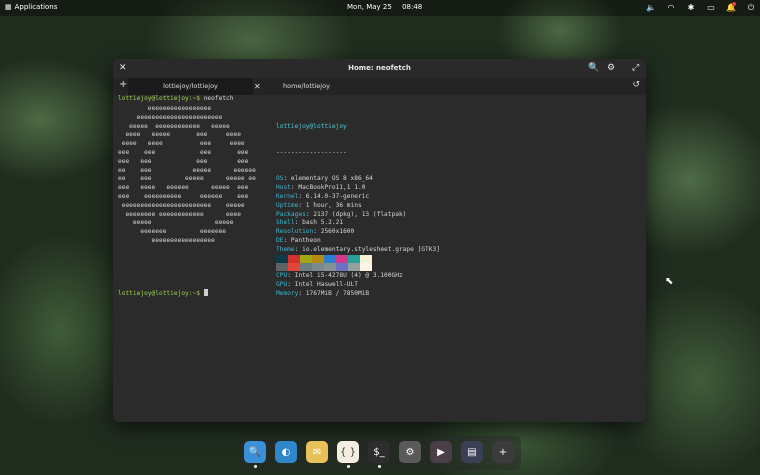 The image size is (760, 475). What do you see at coordinates (358, 179) in the screenshot?
I see `info-line: OS: elementary OS 8 x86_64` at bounding box center [358, 179].